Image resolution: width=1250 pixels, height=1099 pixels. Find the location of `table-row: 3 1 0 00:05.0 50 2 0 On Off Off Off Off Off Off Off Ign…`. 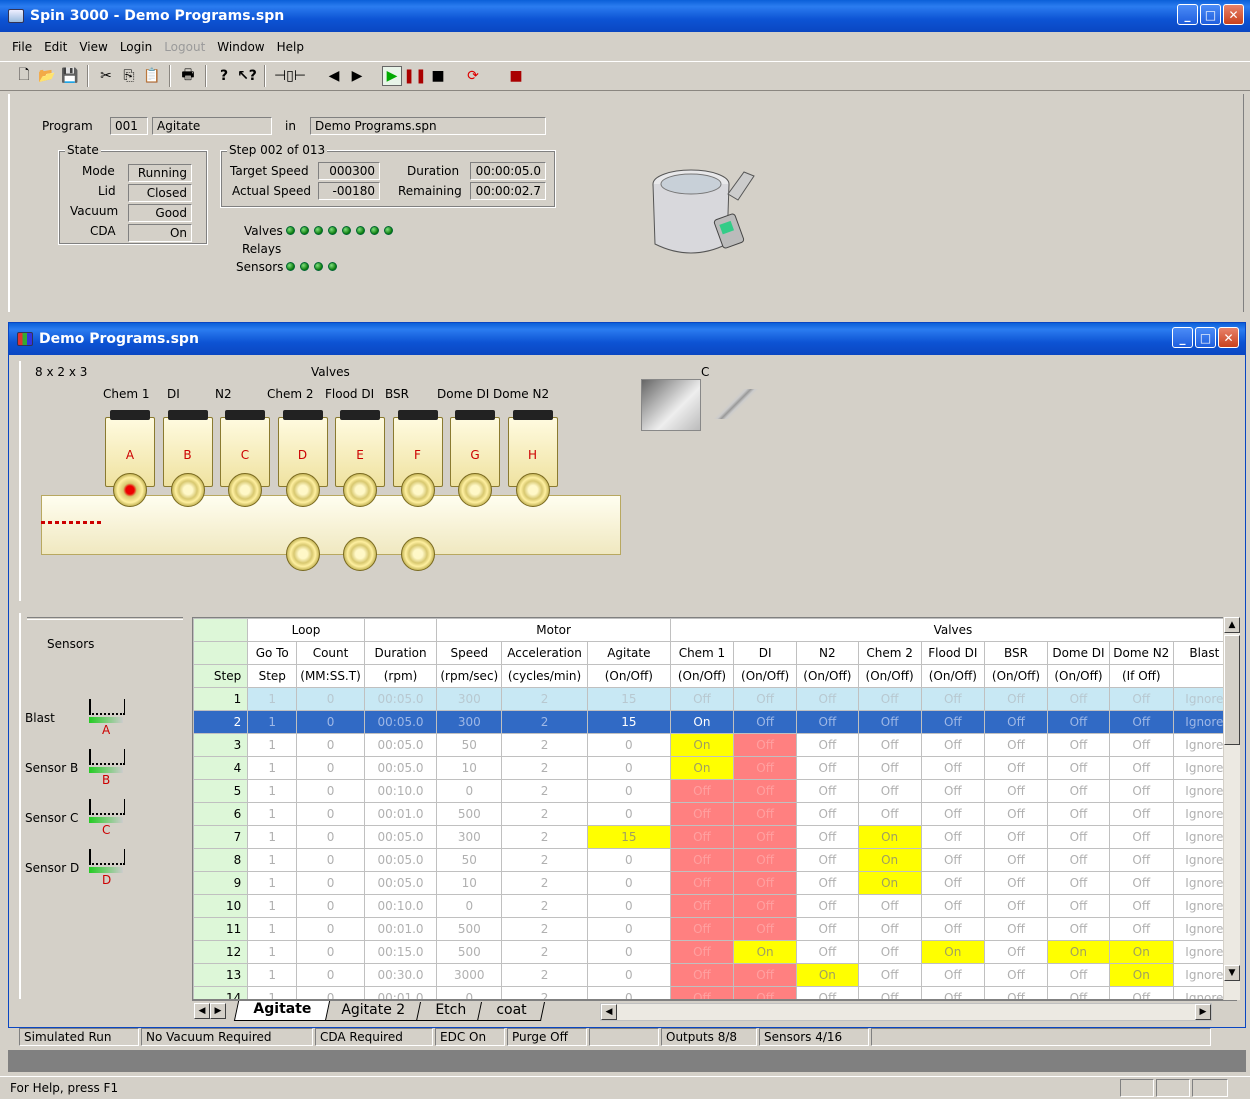

table-row: 3 1 0 00:05.0 50 2 0 On Off Off Off Off Off Off Off Ign… is located at coordinates (714, 745).